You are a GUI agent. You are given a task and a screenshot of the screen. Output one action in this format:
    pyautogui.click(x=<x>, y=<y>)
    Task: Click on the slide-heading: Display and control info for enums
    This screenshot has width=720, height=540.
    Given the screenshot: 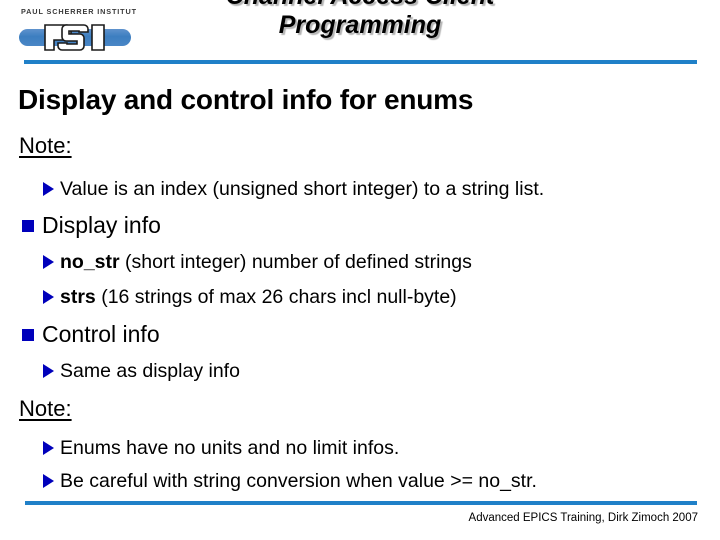 What is the action you would take?
    pyautogui.click(x=246, y=99)
    